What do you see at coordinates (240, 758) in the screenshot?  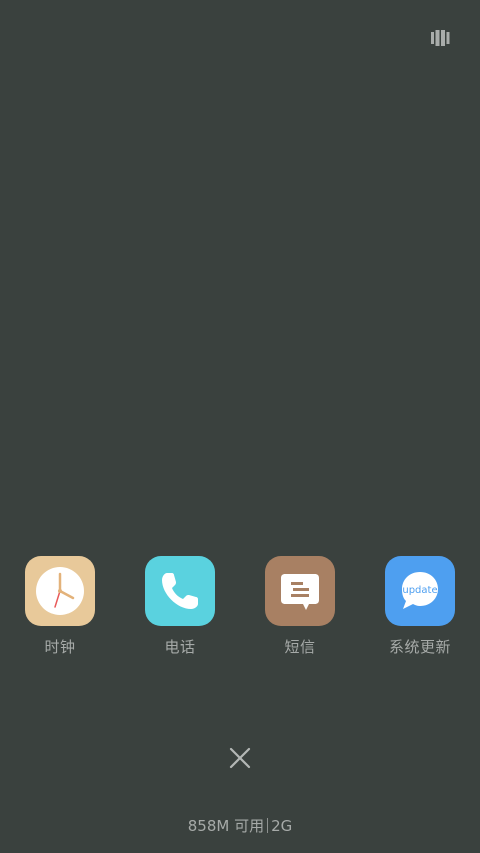 I see `close-icon` at bounding box center [240, 758].